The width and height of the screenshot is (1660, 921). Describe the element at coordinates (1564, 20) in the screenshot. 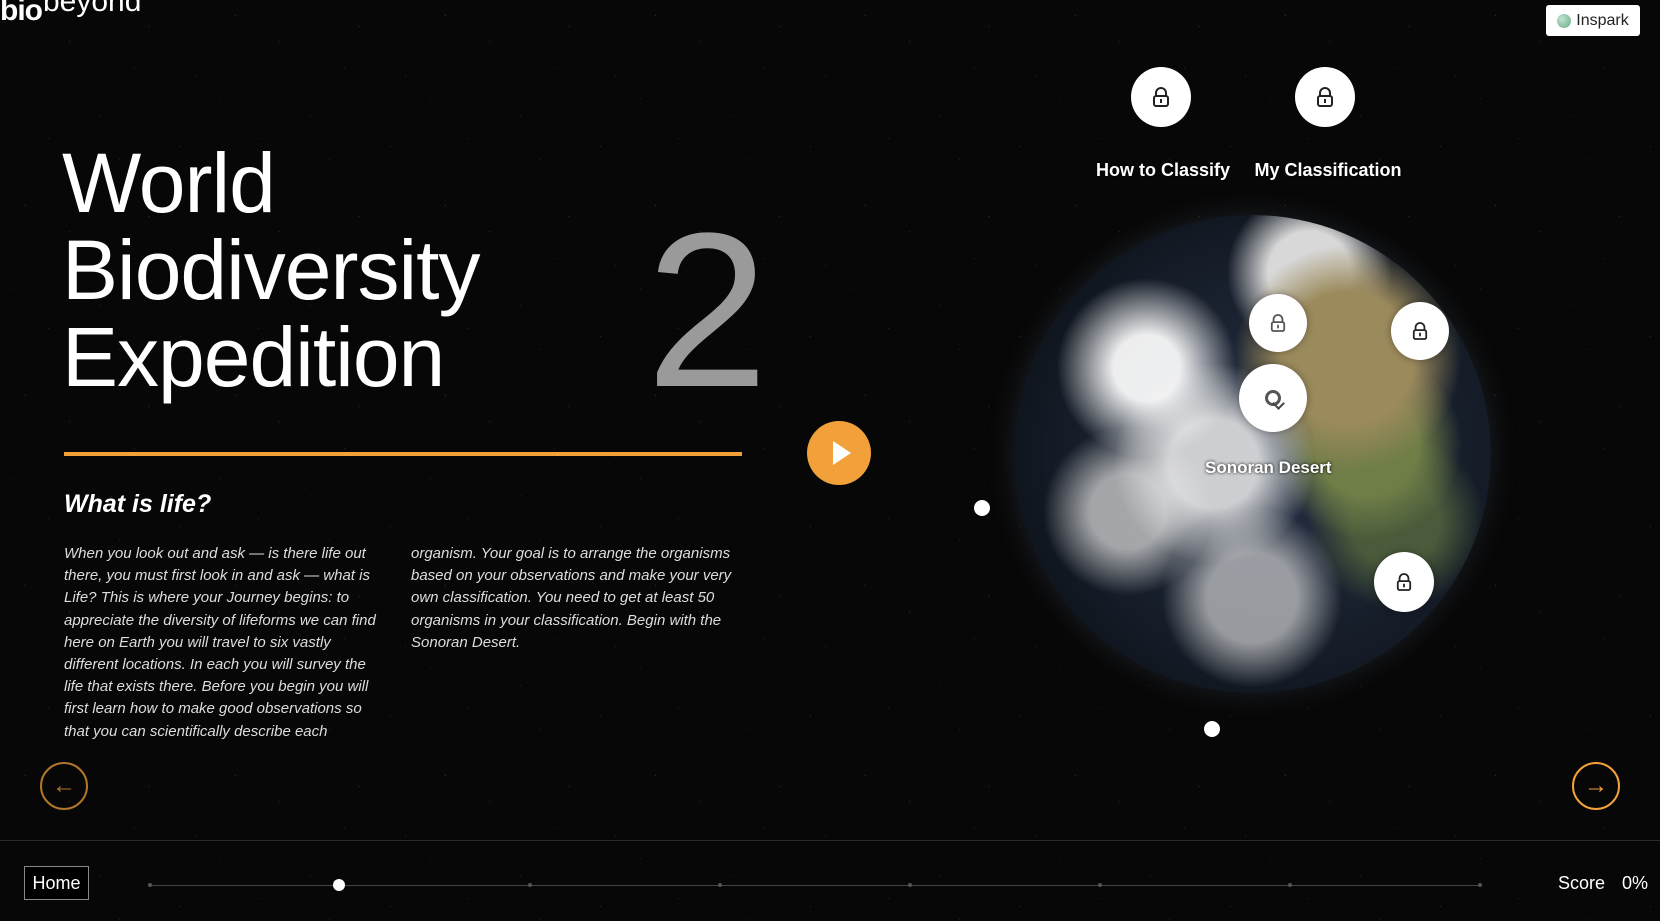

I see `inspark-logo-icon` at that location.